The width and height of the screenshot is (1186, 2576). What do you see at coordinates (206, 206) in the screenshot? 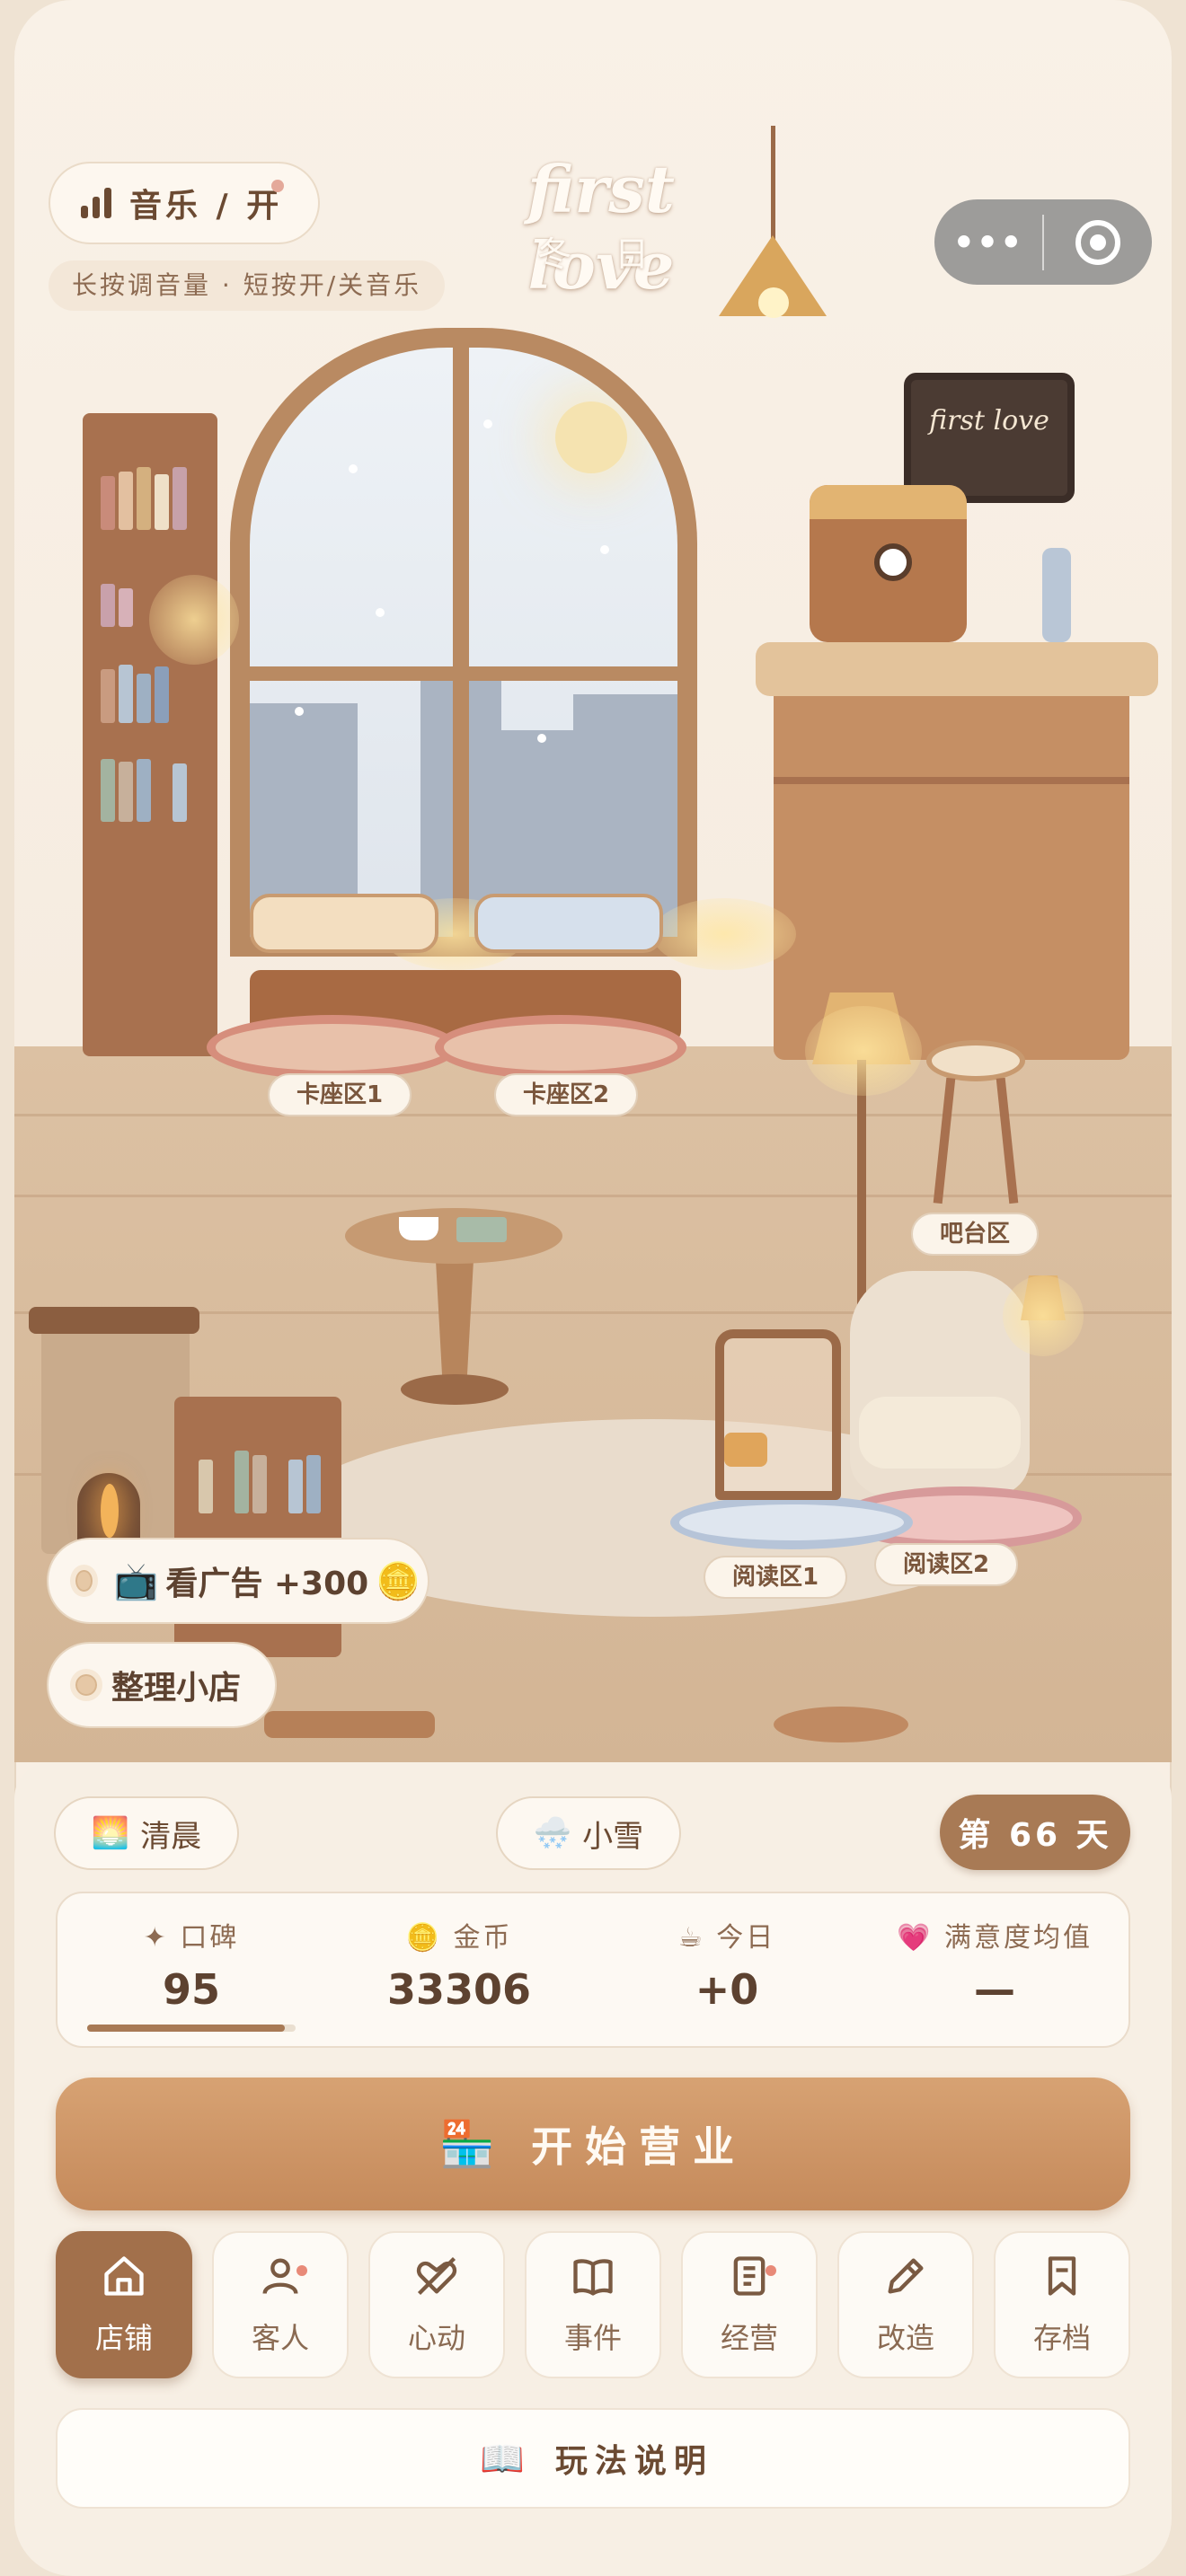
I see `music-label: 音乐 / 开` at bounding box center [206, 206].